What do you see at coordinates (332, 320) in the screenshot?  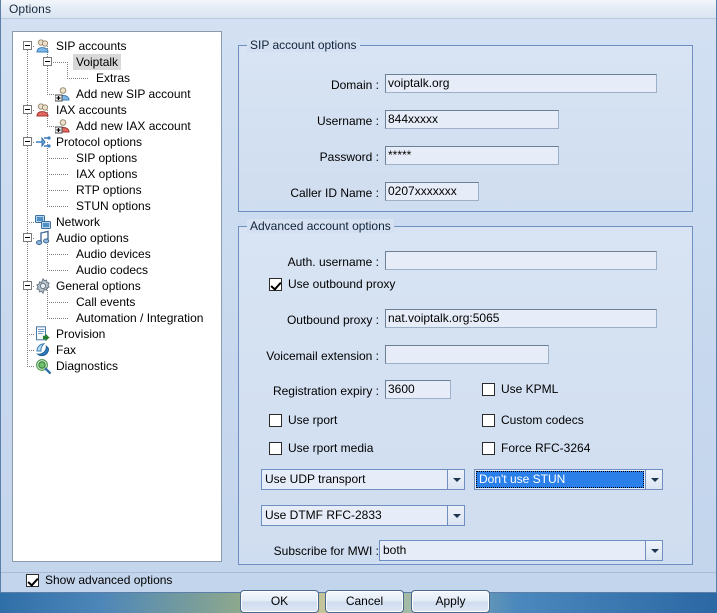 I see `outbound-proxy-label: Outbound proxy :` at bounding box center [332, 320].